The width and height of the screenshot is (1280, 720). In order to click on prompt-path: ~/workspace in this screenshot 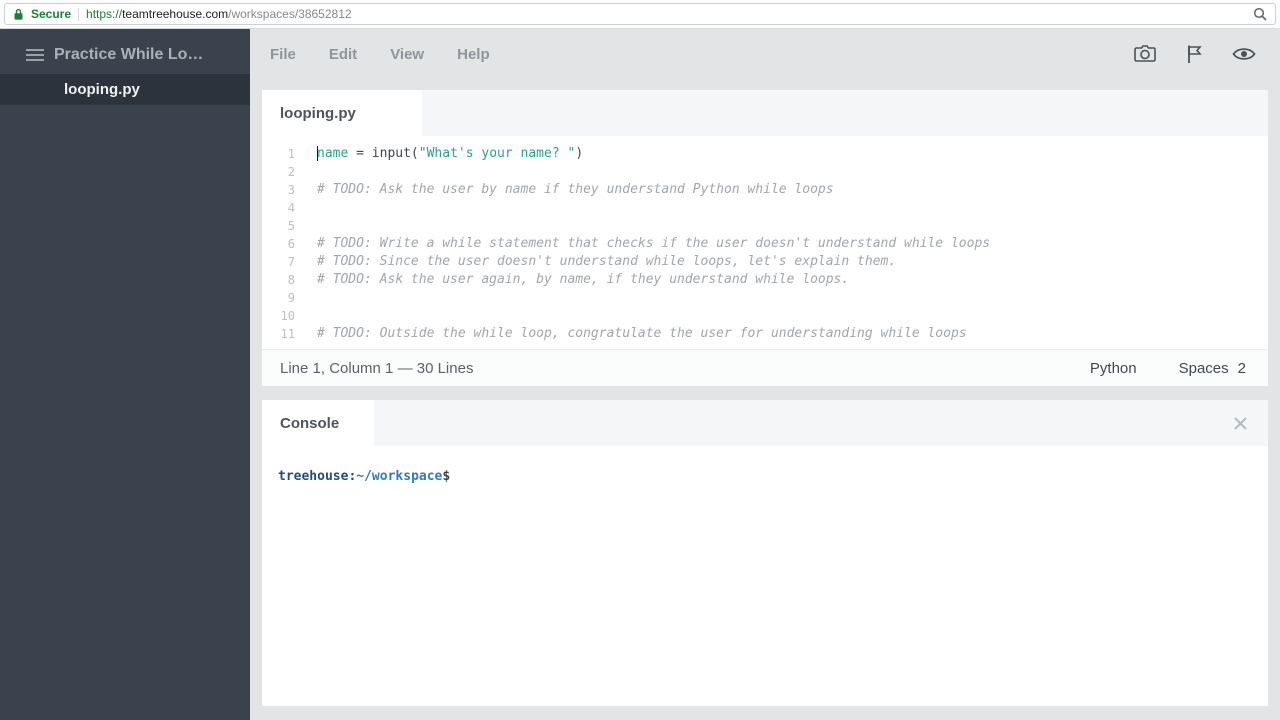, I will do `click(399, 476)`.